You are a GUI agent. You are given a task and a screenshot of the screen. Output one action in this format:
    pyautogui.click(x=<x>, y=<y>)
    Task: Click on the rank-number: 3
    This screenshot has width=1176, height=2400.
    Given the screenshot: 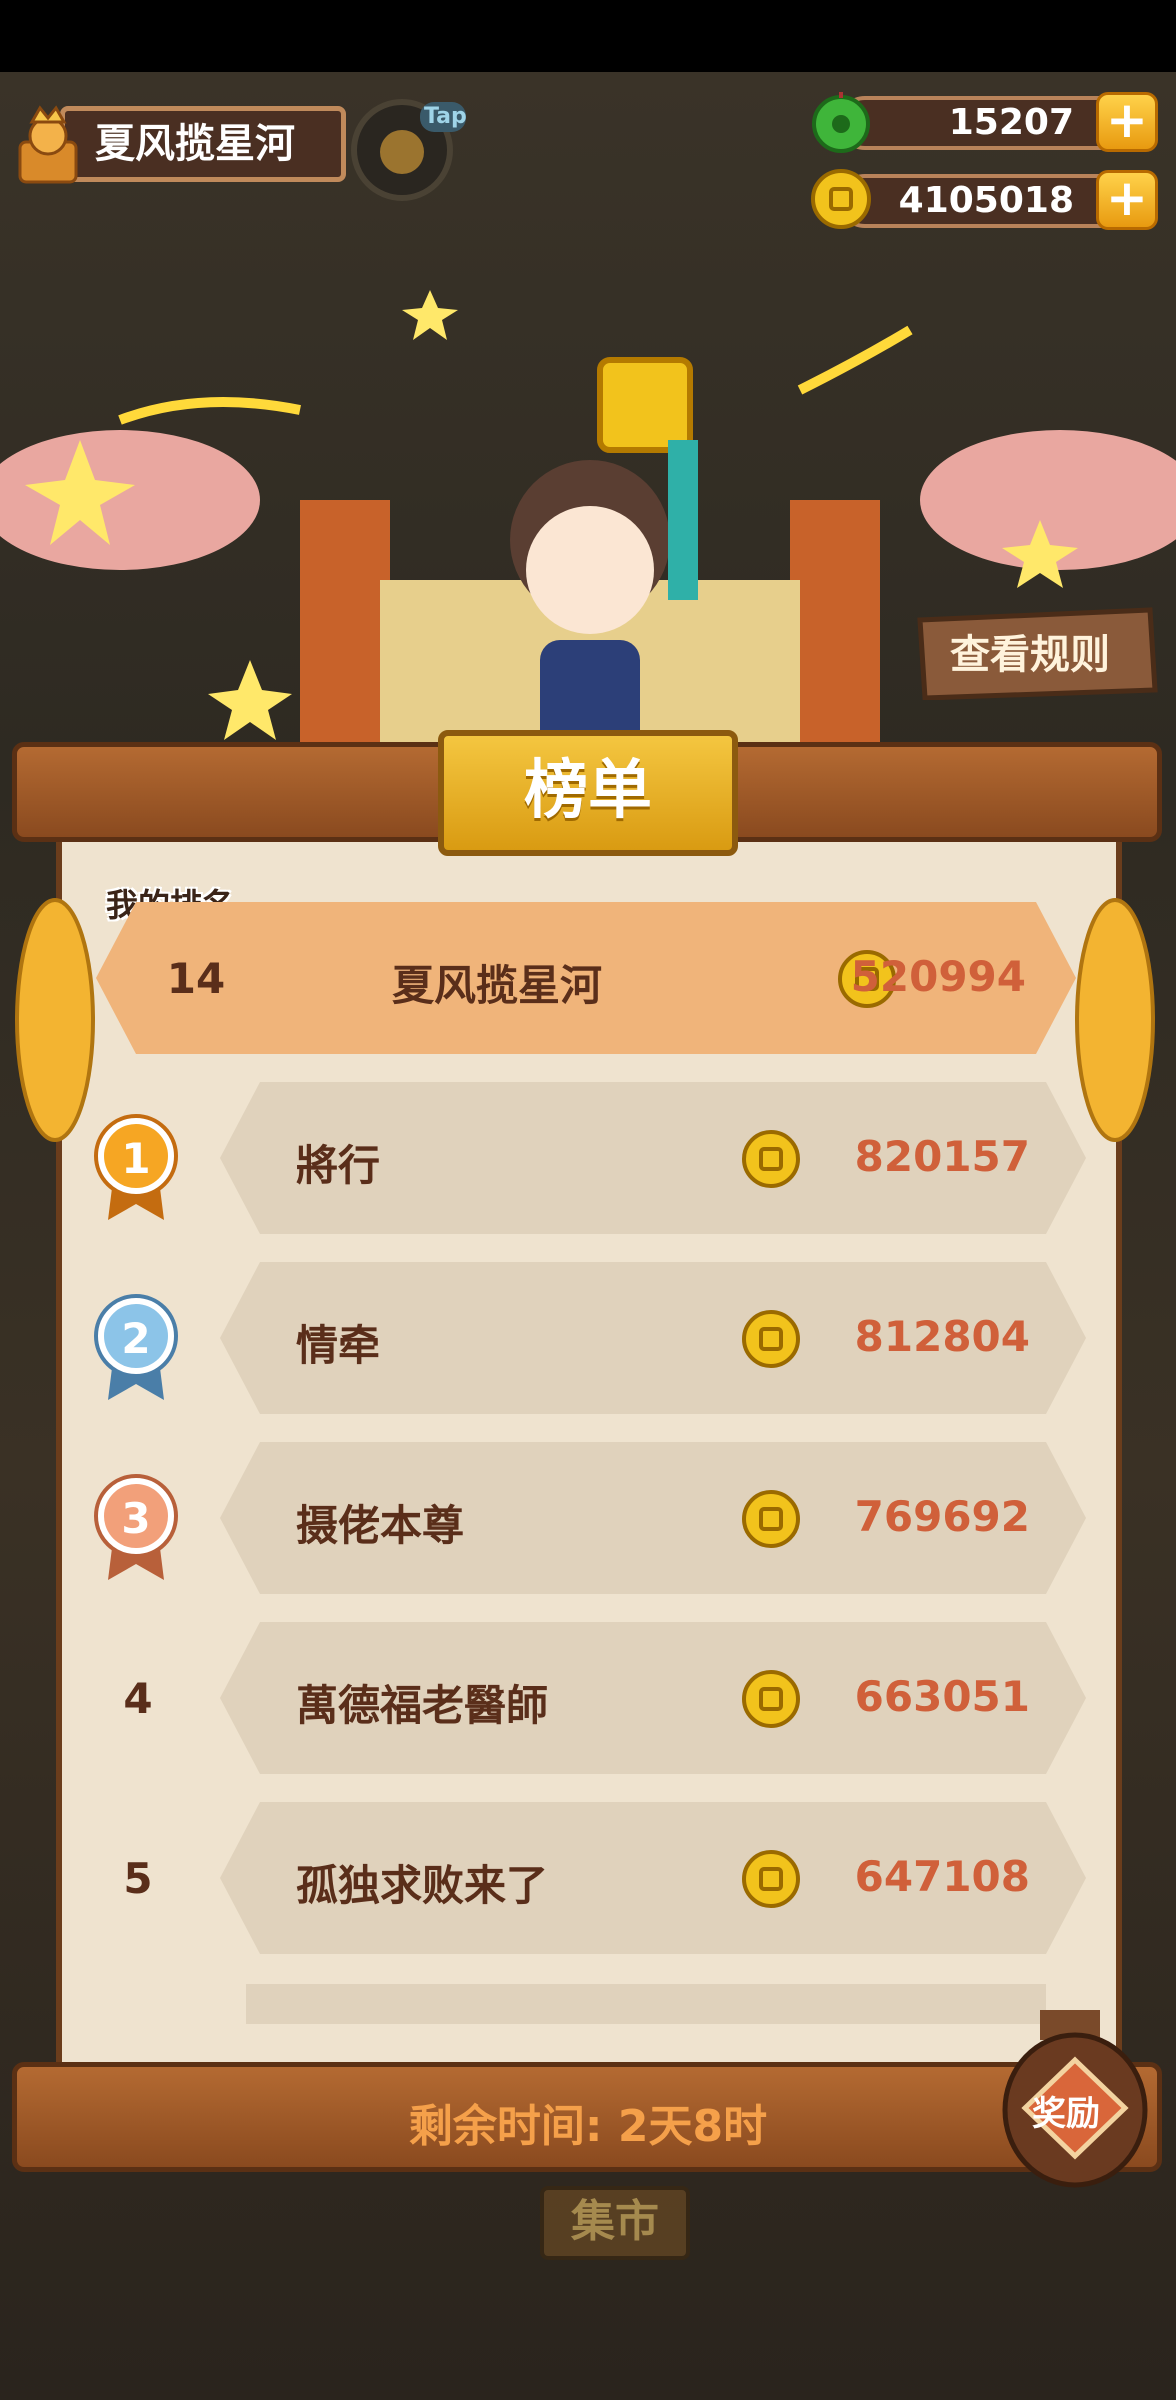 What is the action you would take?
    pyautogui.click(x=136, y=1518)
    